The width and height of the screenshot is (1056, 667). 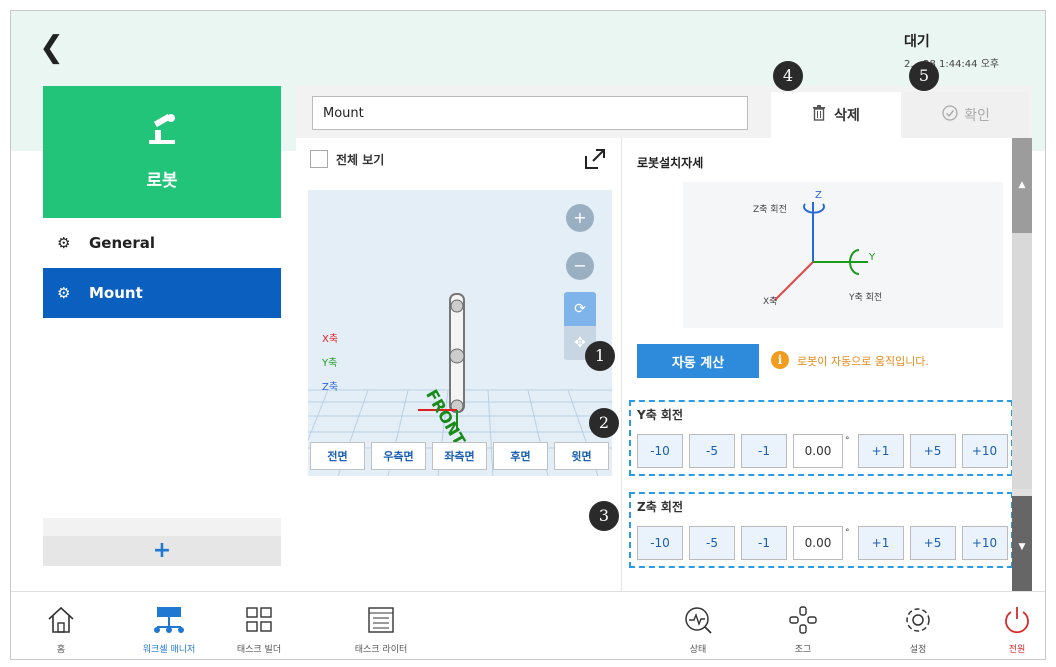 I want to click on scroll-down-icon: ▼, so click(x=1022, y=548).